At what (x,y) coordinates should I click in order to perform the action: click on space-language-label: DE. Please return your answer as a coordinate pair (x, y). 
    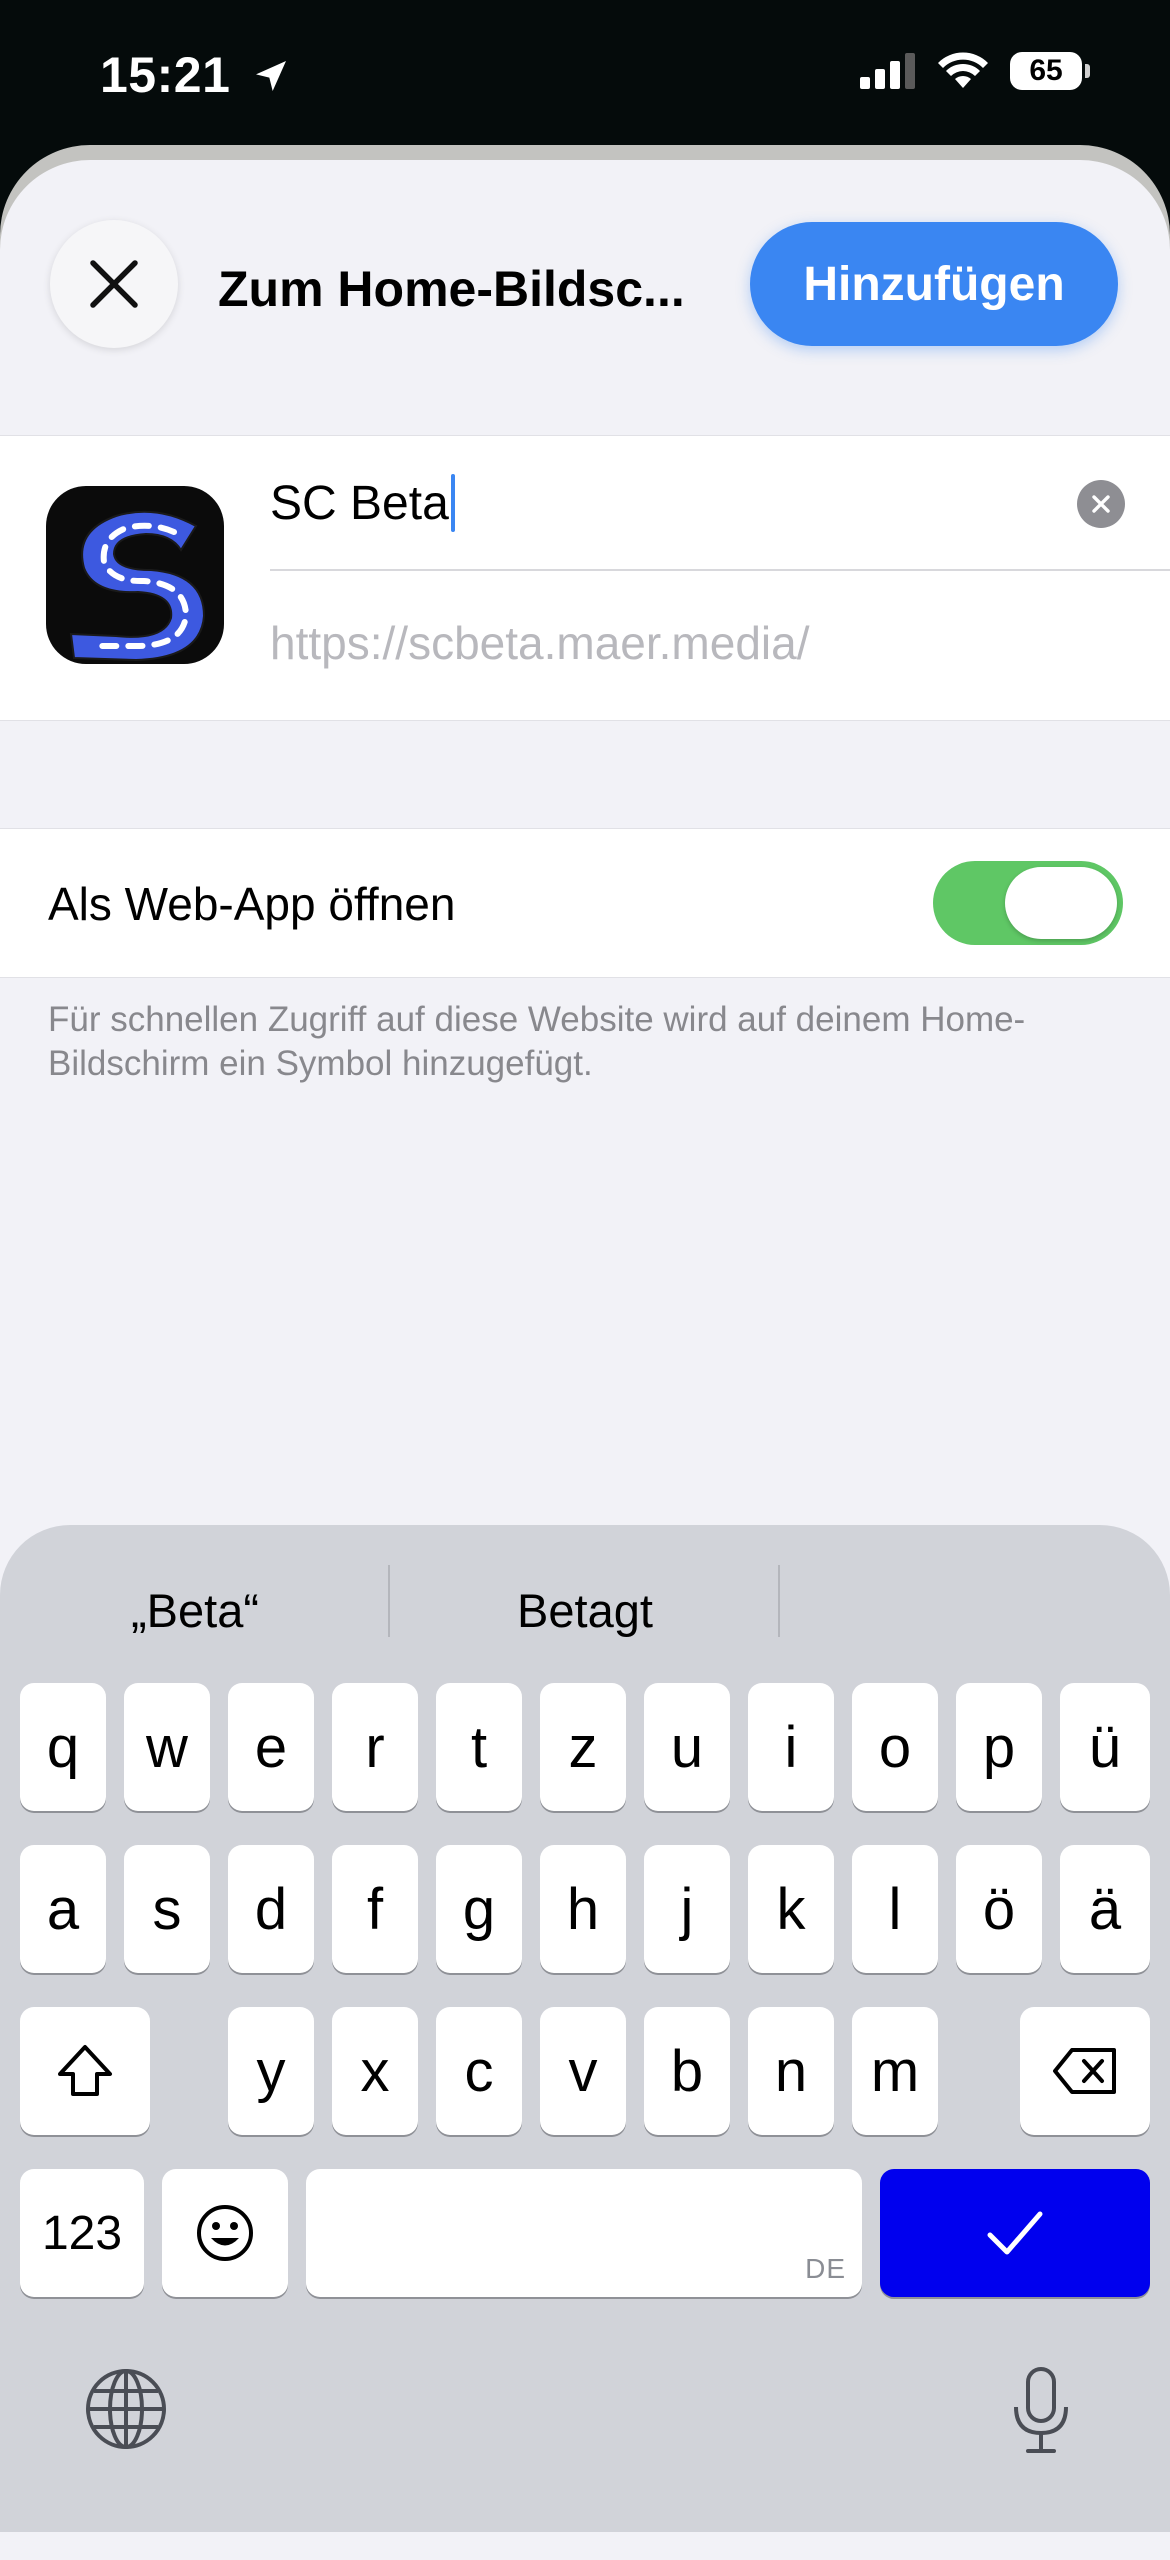
    Looking at the image, I should click on (825, 2268).